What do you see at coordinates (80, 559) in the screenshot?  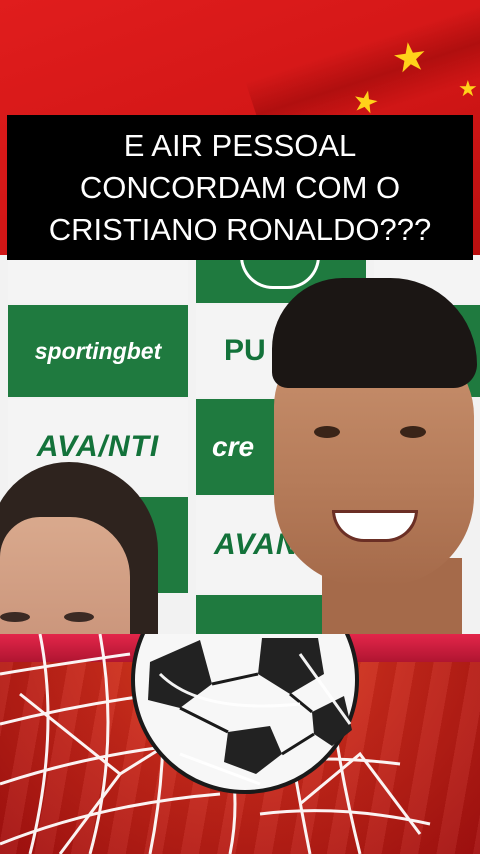 I see `woman-image` at bounding box center [80, 559].